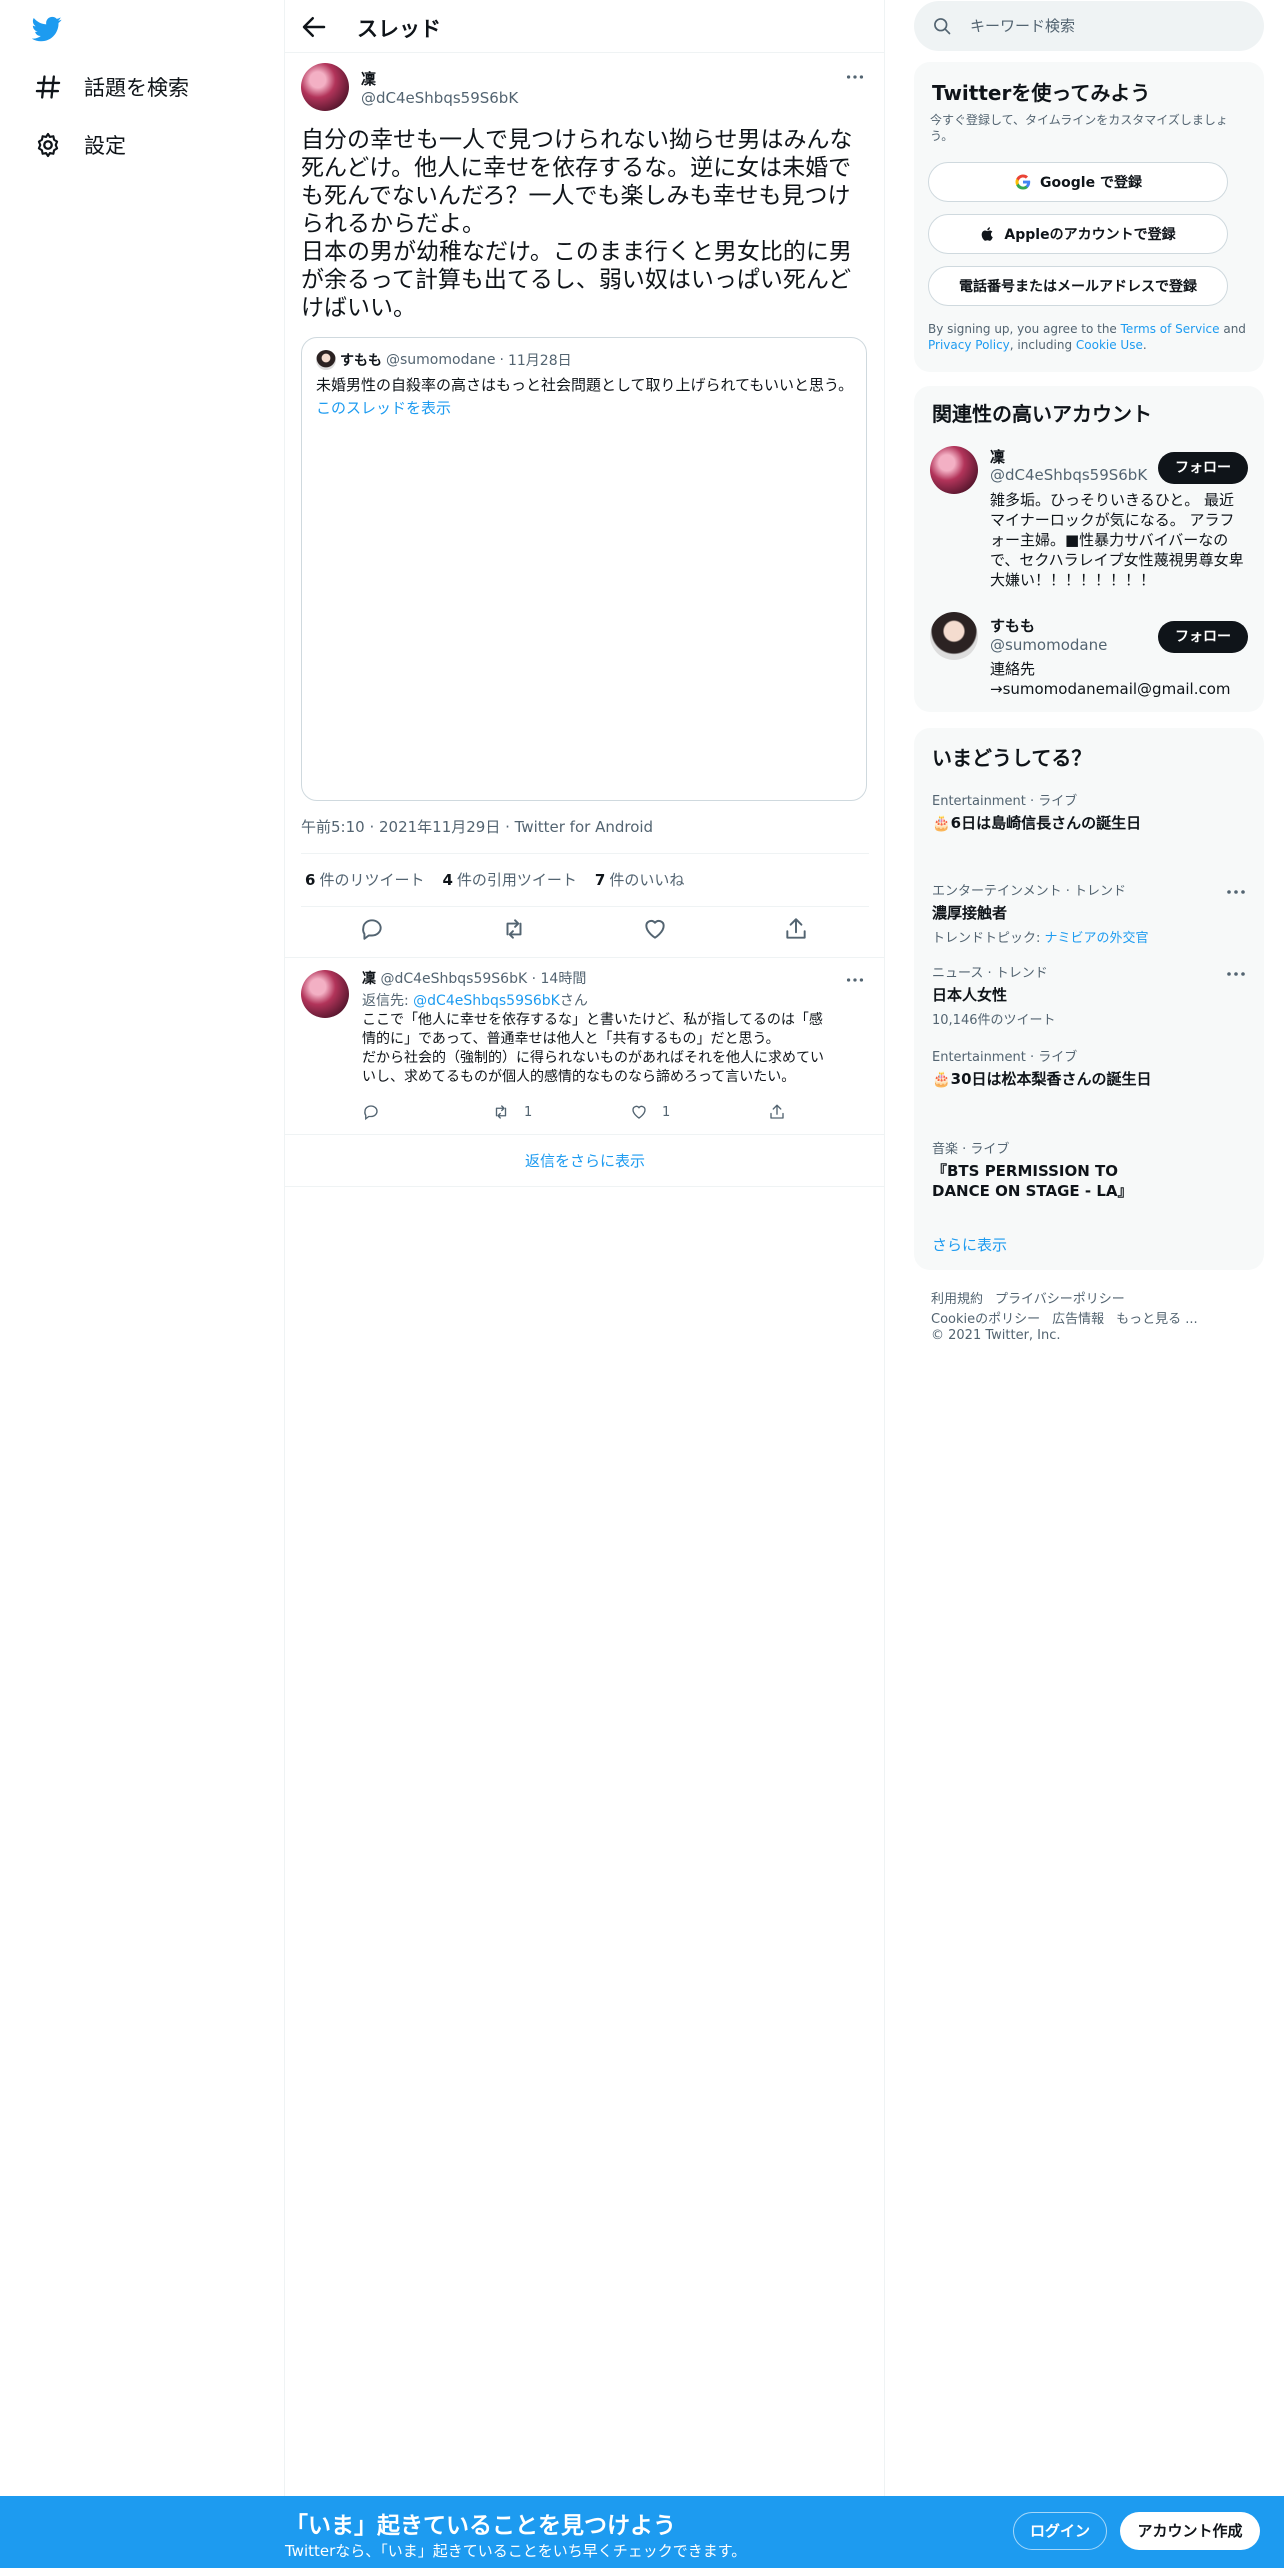 This screenshot has width=1284, height=2568. I want to click on show-more-replies-link: 返信をさらに表示, so click(585, 1161).